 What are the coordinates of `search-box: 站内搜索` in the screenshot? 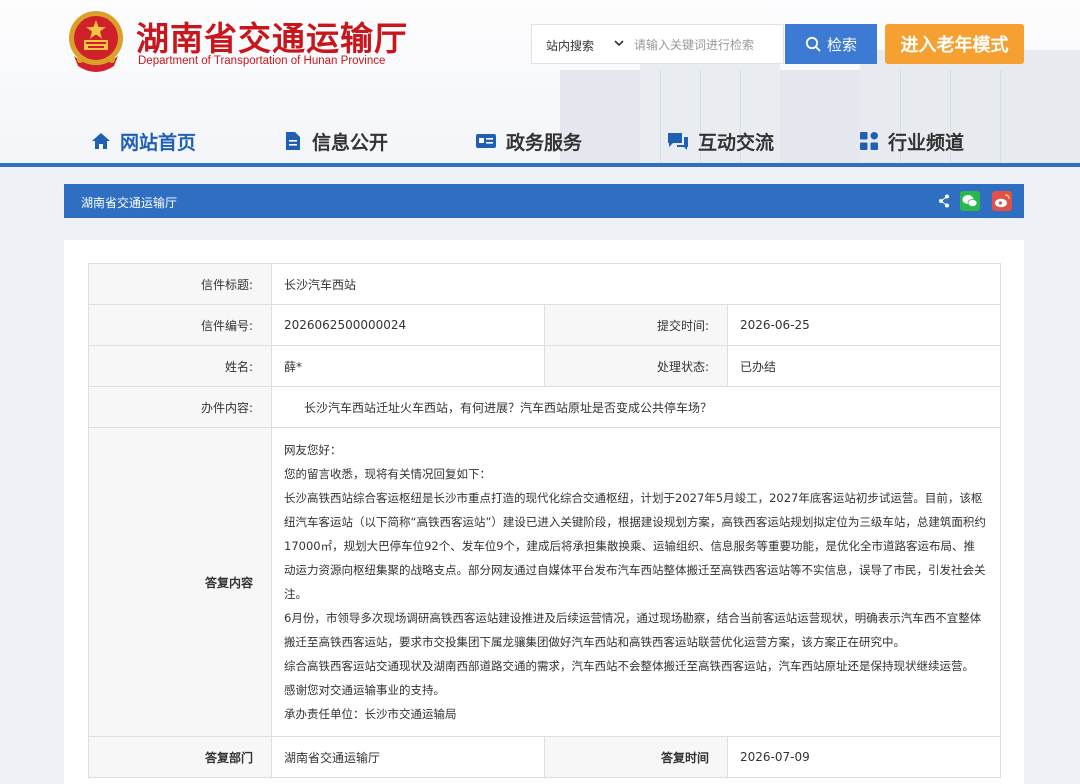 It's located at (657, 44).